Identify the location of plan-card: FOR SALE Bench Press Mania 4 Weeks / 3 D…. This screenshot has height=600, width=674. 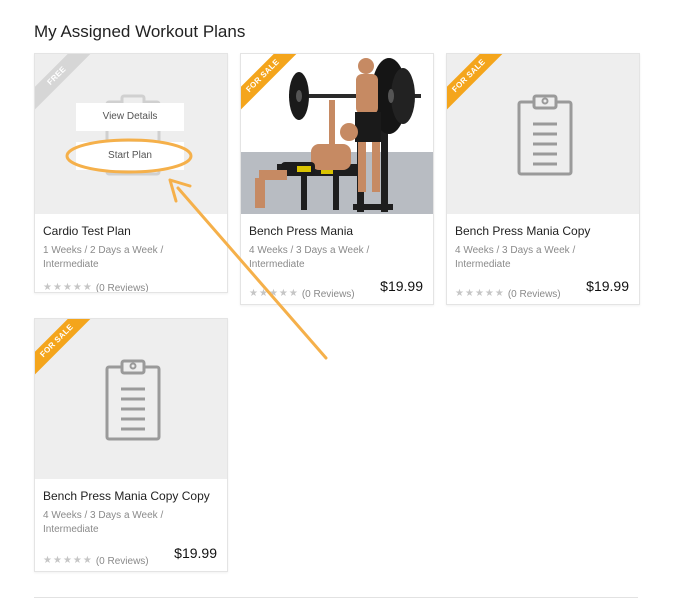
(337, 179).